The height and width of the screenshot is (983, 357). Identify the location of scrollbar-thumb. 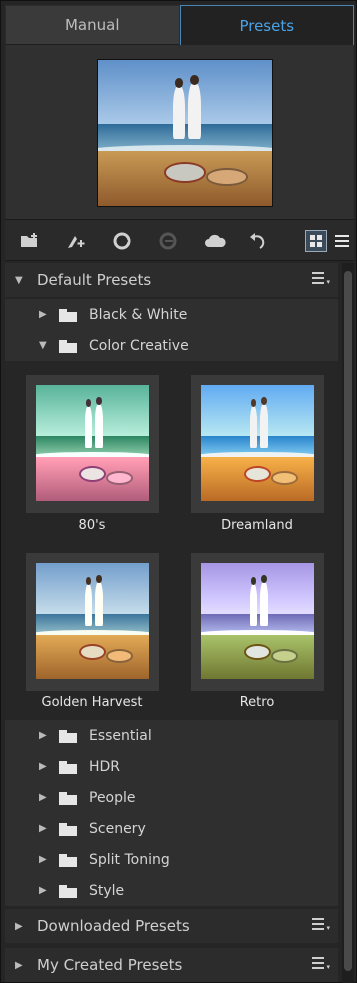
(348, 621).